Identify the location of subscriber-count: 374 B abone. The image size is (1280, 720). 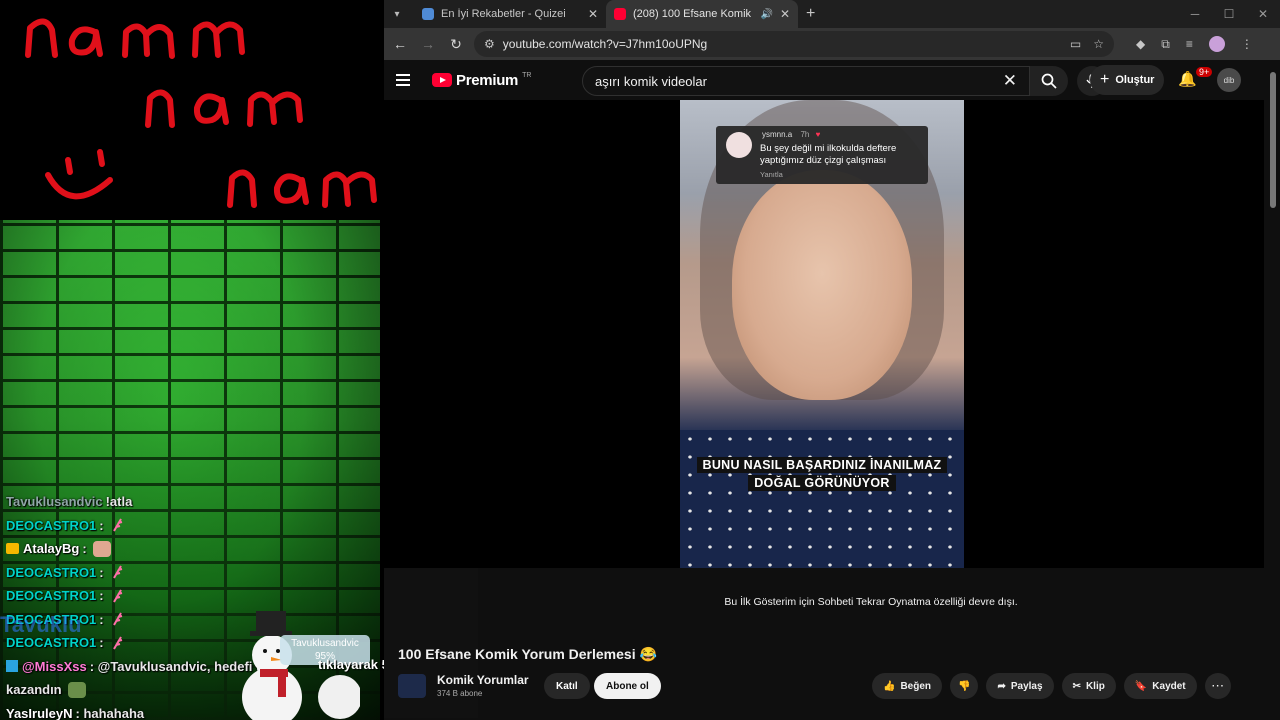
(460, 693).